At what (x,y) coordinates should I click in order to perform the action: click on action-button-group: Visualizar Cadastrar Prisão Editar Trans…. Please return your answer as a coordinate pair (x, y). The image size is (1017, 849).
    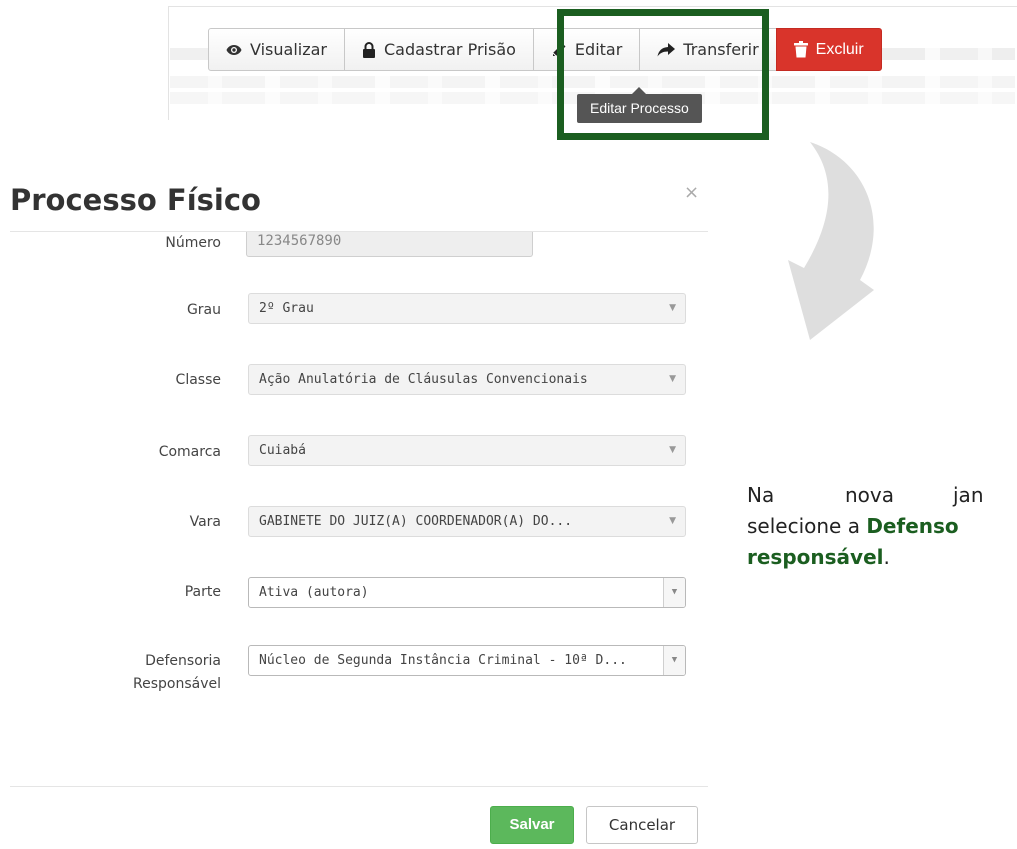
    Looking at the image, I should click on (545, 49).